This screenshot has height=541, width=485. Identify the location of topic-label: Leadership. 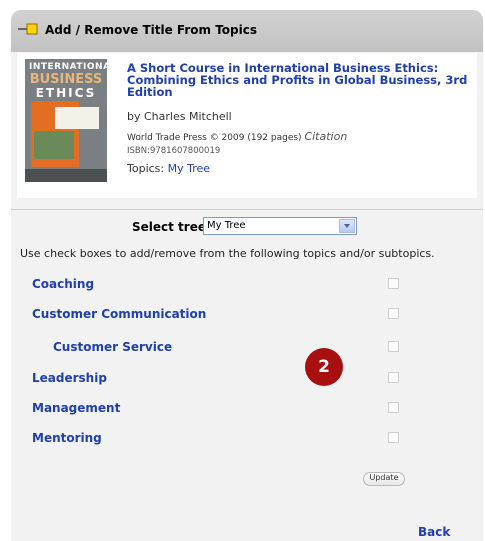
(69, 378).